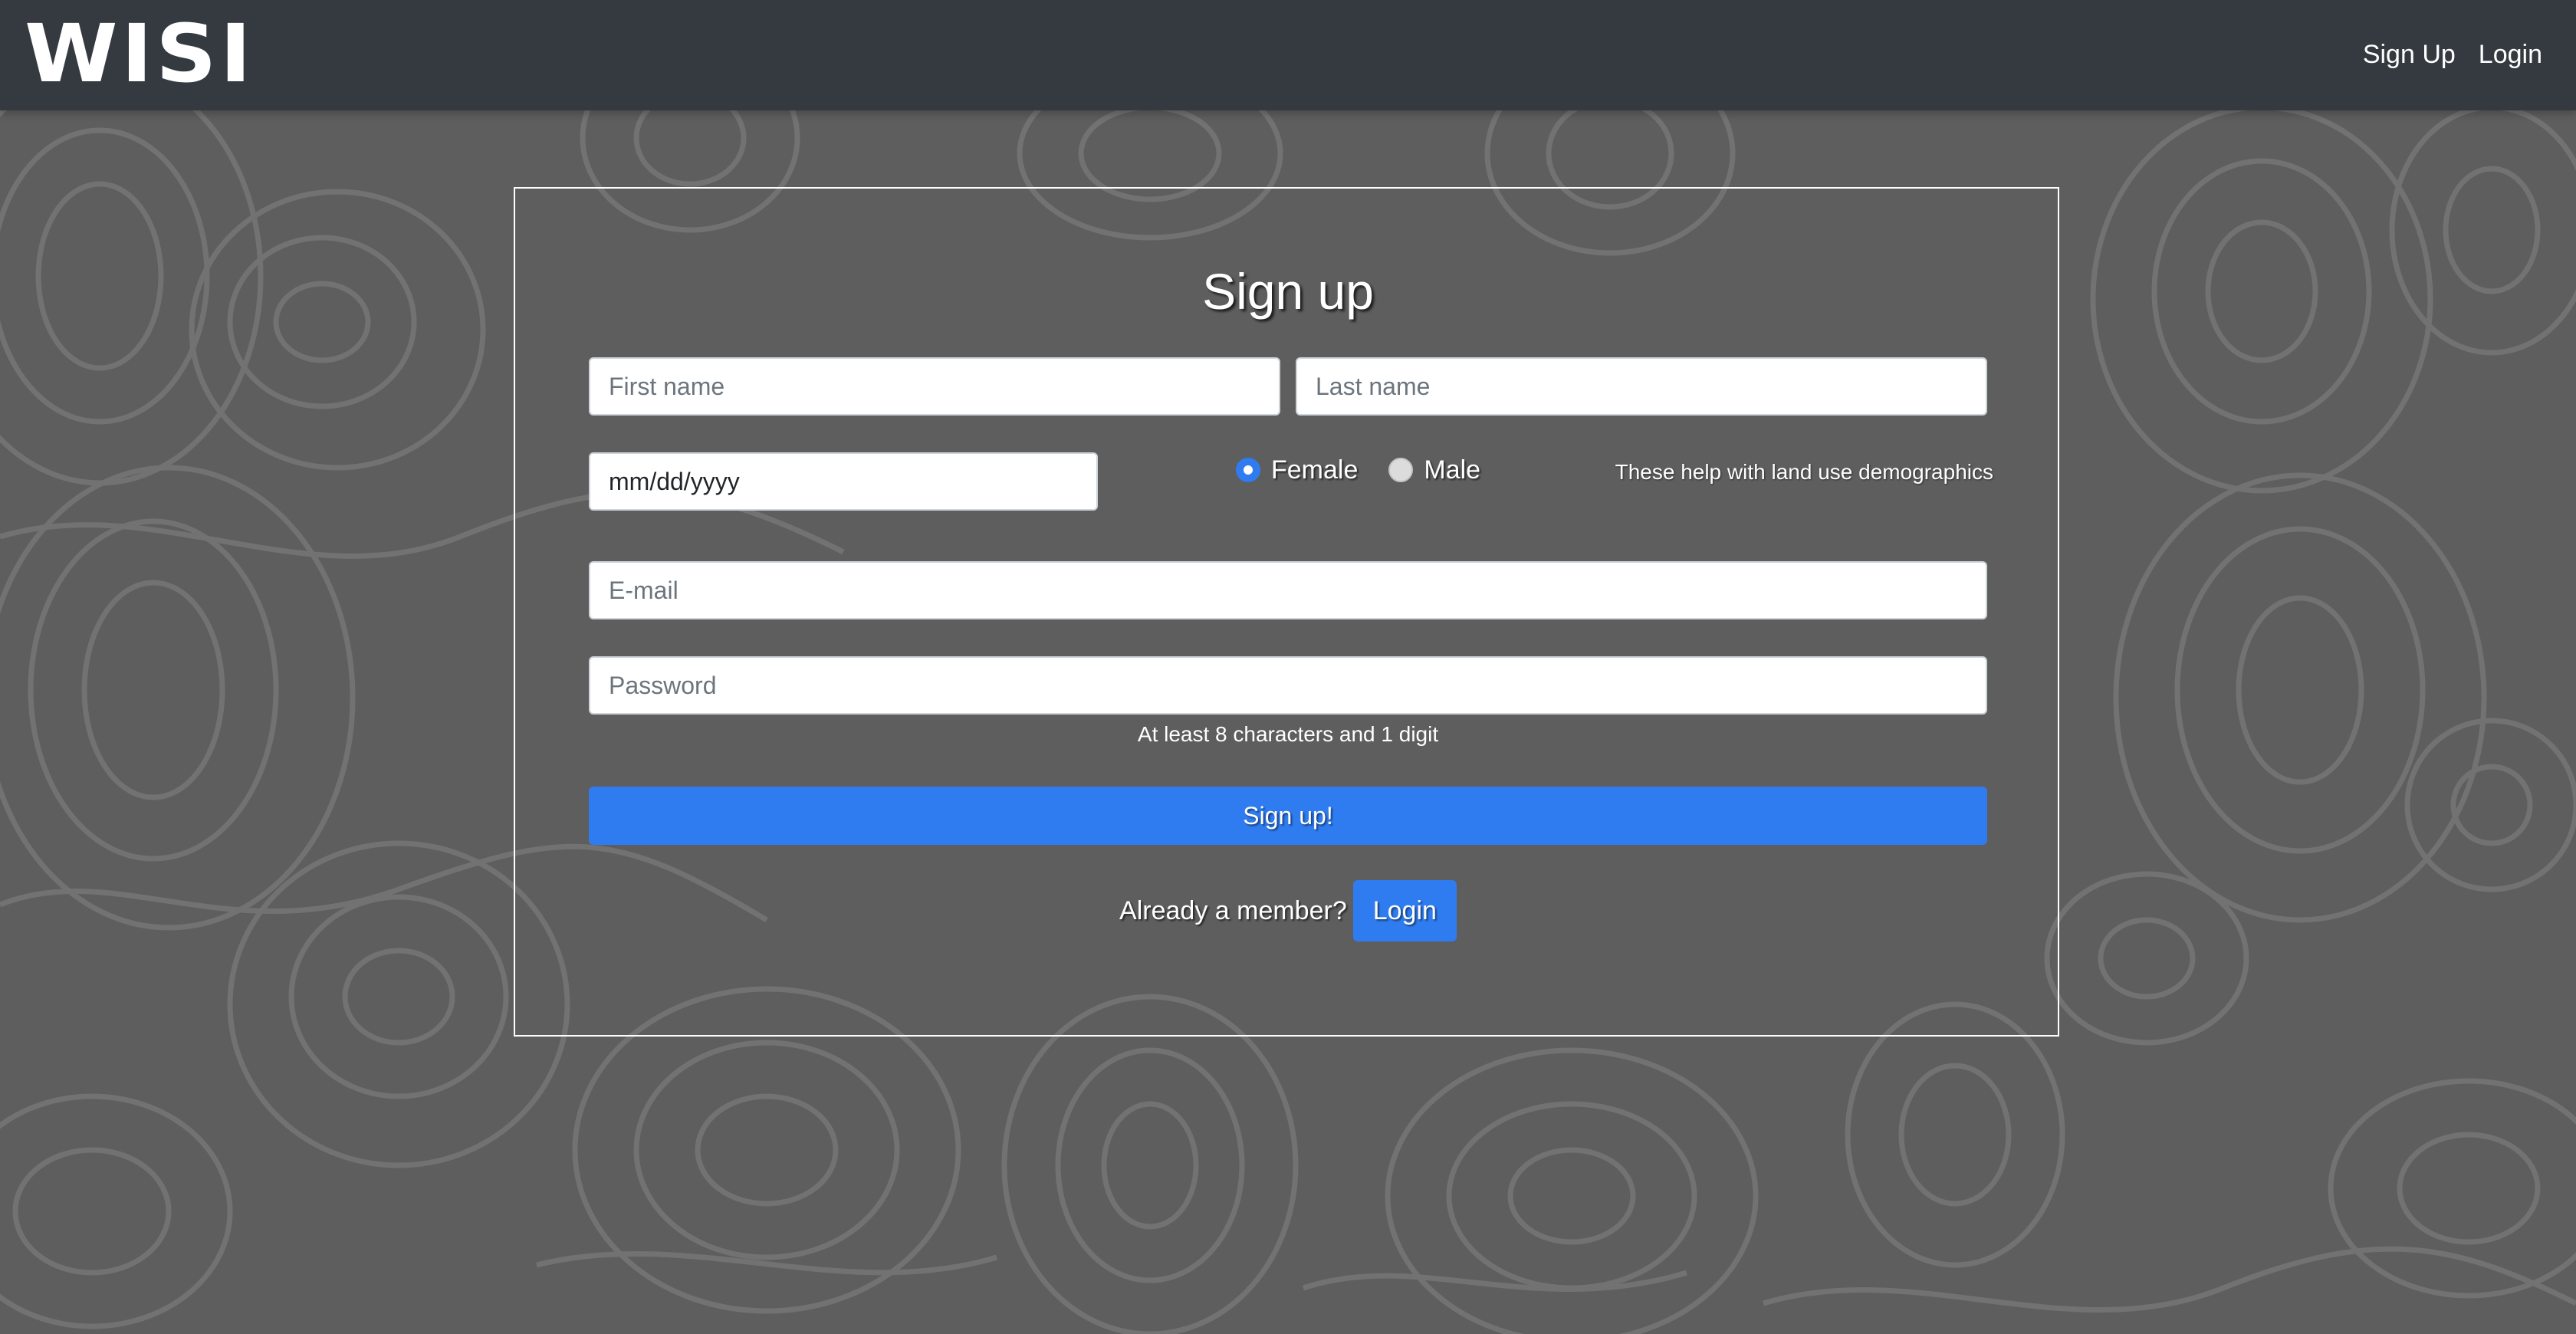  I want to click on gender-label-male: Male, so click(1453, 470).